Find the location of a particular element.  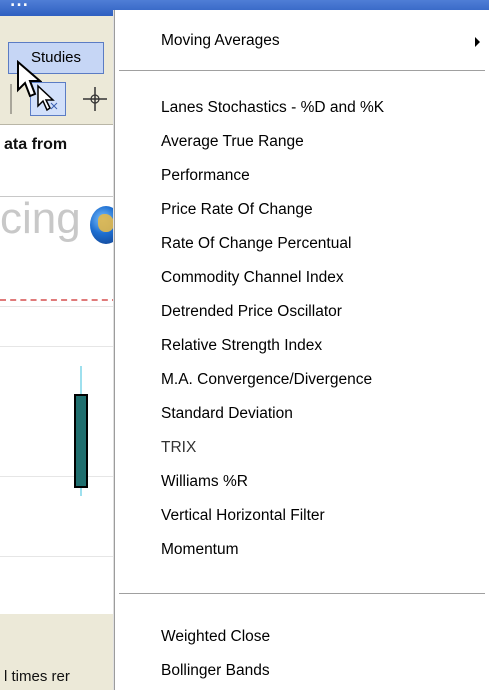

menu-item-label: Detrended Price Oscillator is located at coordinates (251, 311).